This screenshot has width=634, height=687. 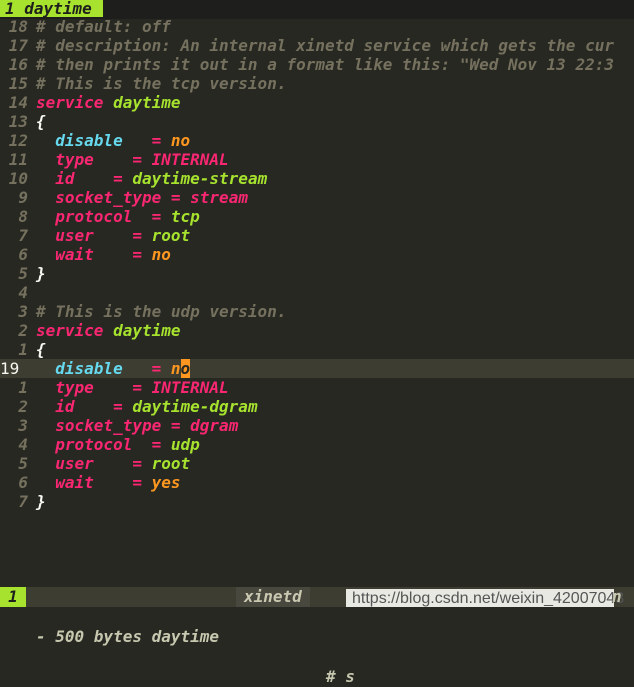 What do you see at coordinates (317, 406) in the screenshot?
I see `code-line: 2 id = daytime-dgram` at bounding box center [317, 406].